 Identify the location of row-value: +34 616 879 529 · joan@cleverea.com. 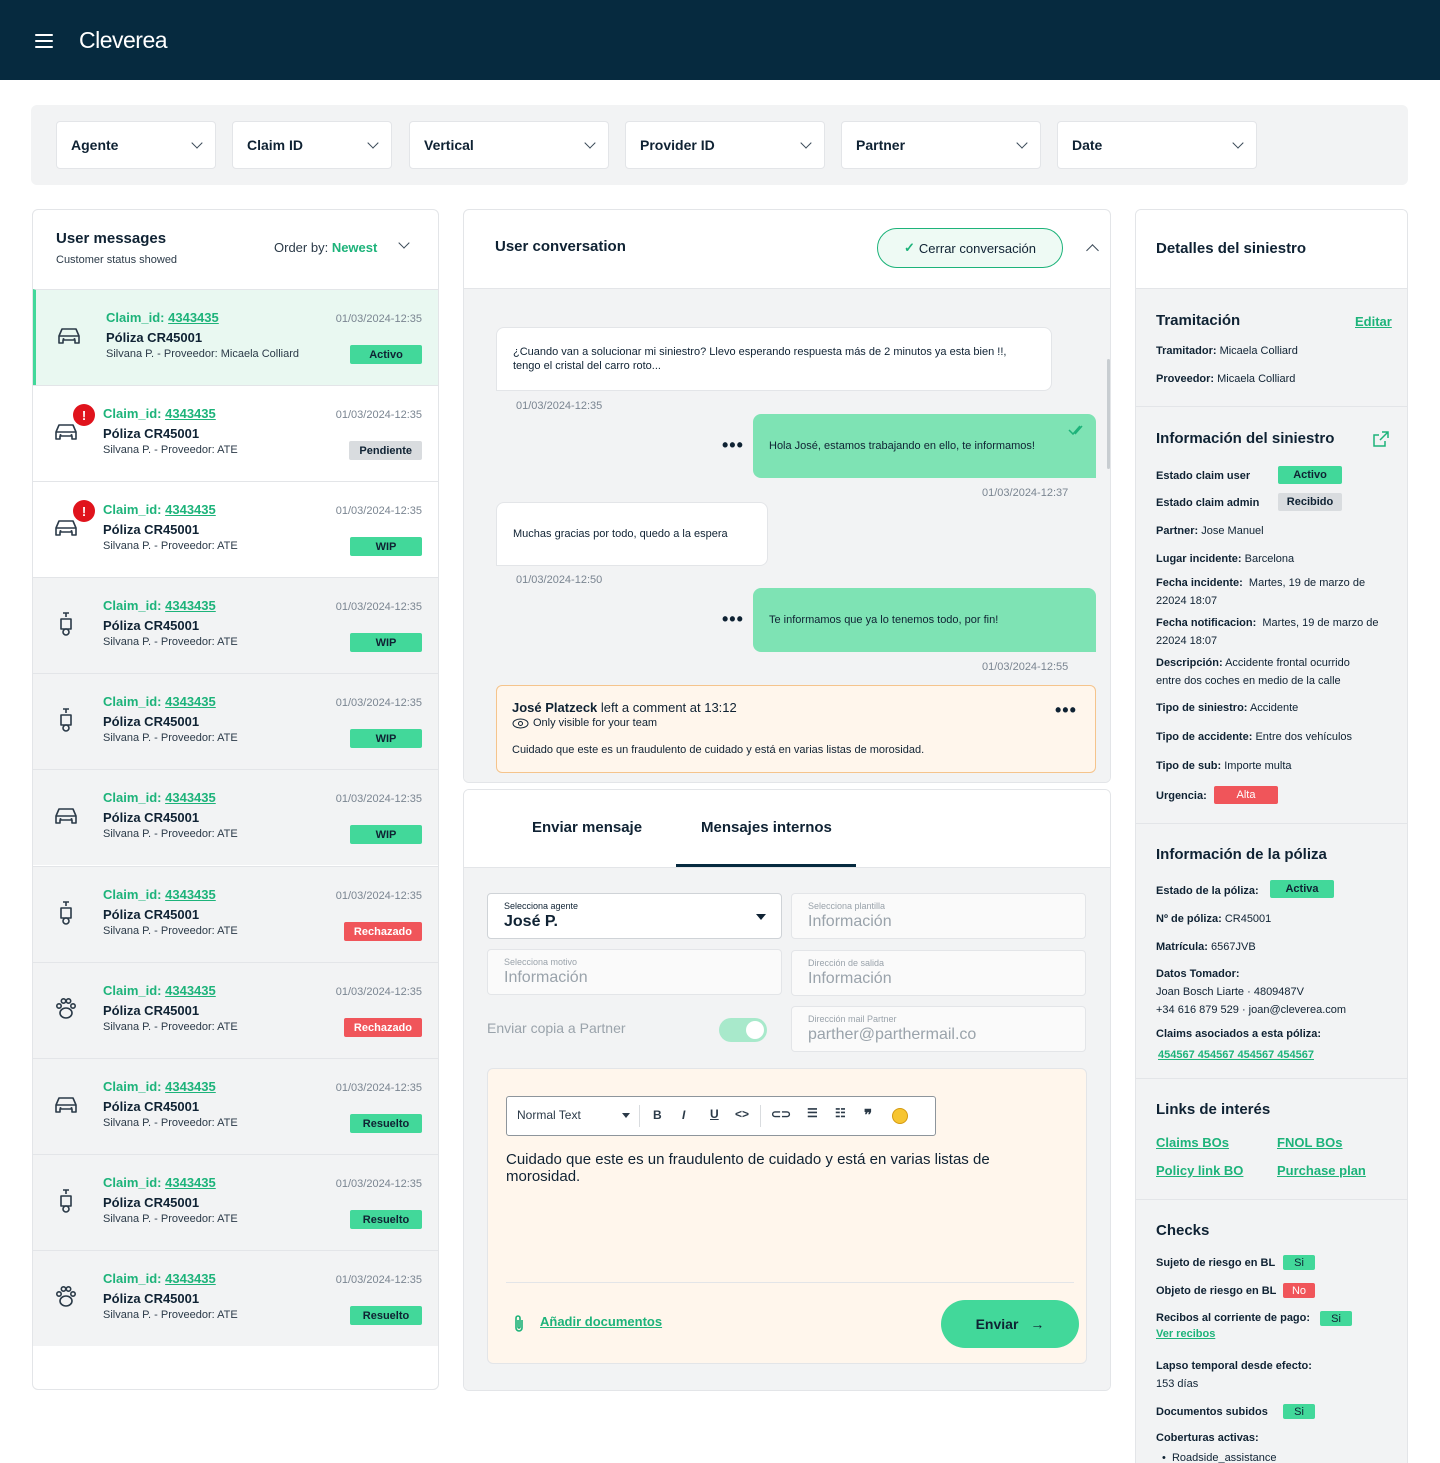
(1251, 1010).